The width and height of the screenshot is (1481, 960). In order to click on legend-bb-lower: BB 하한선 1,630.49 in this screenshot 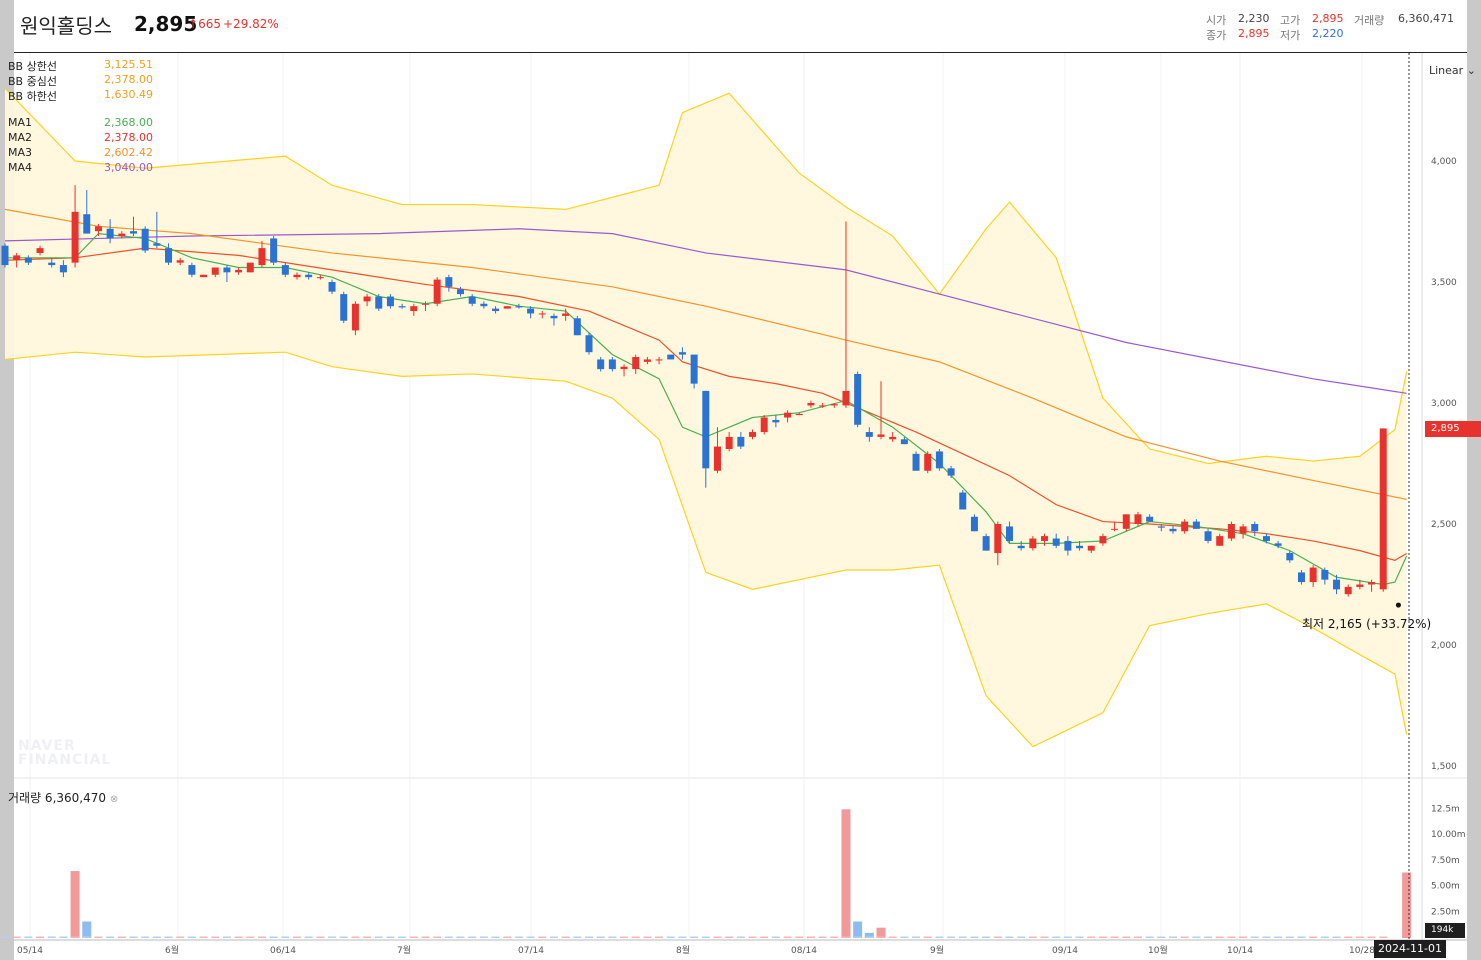, I will do `click(83, 95)`.